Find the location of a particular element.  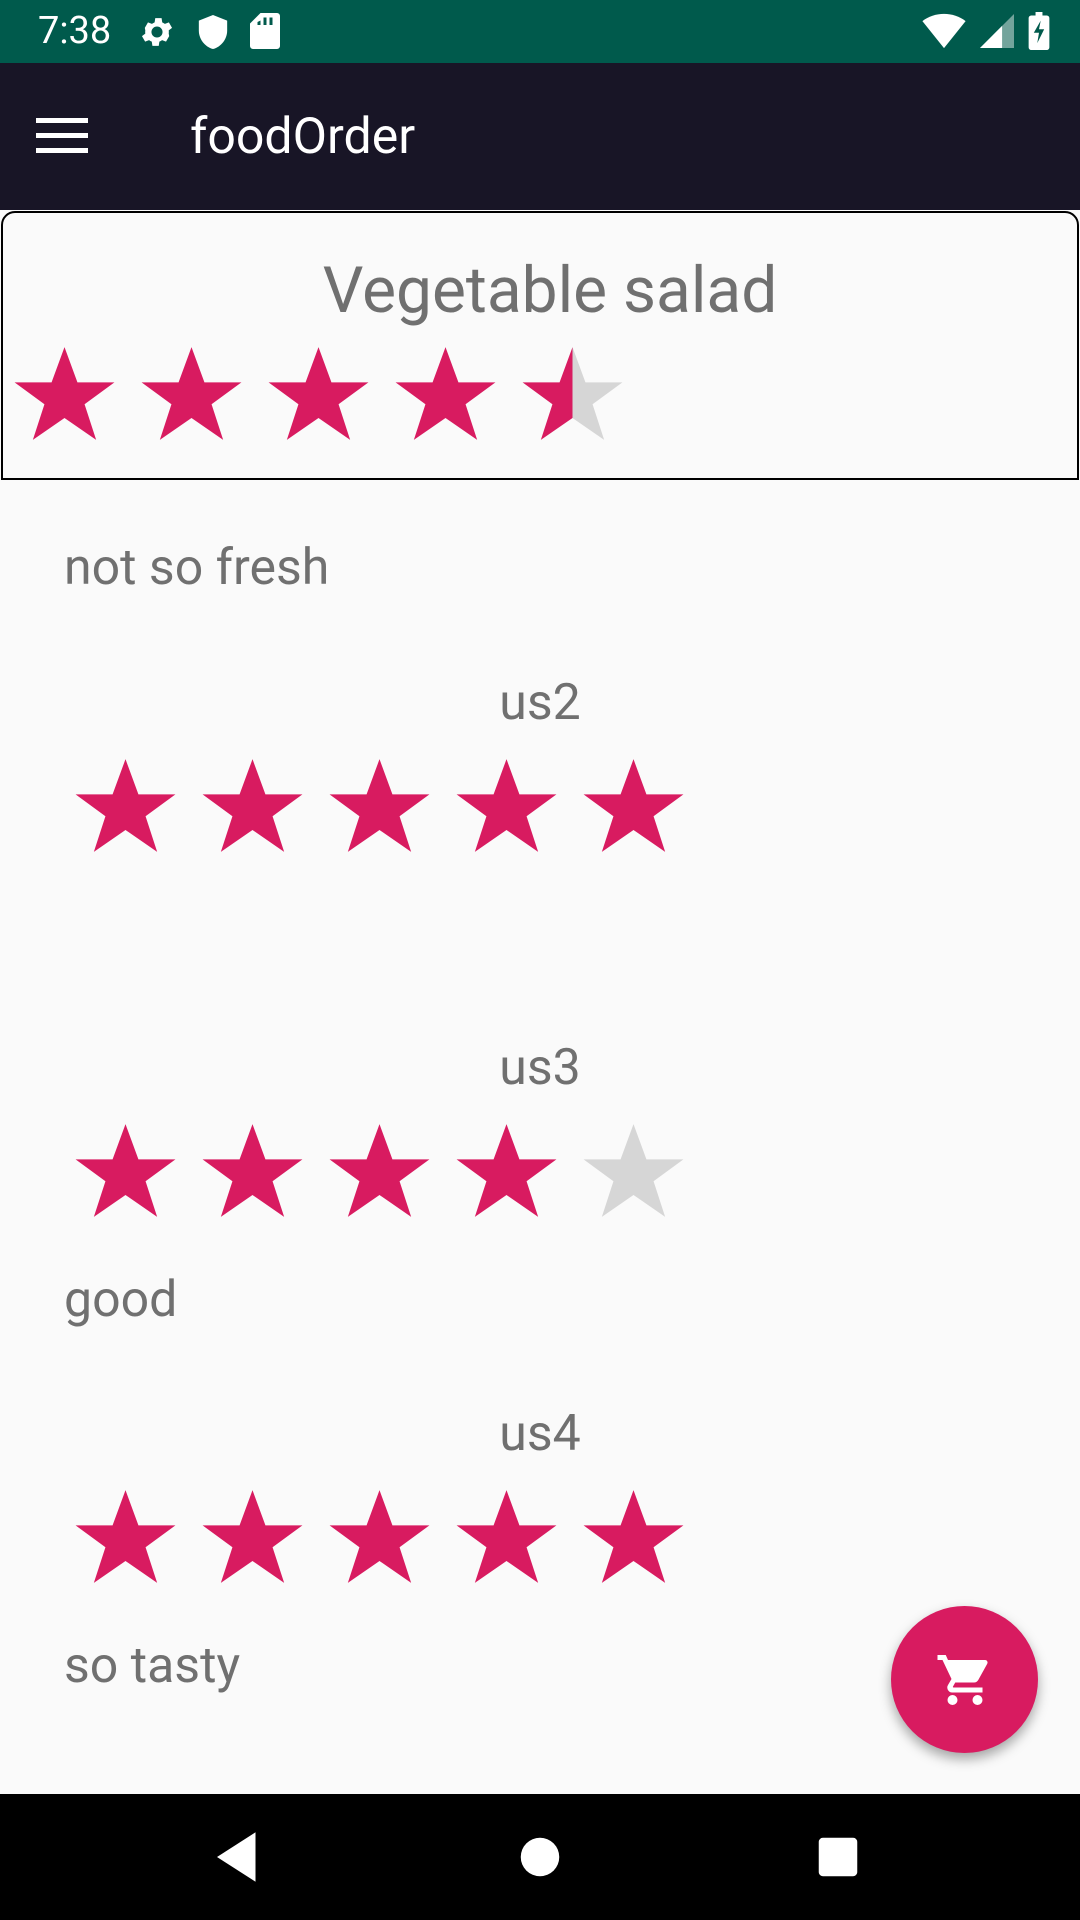

status-time: 7:38 is located at coordinates (75, 31).